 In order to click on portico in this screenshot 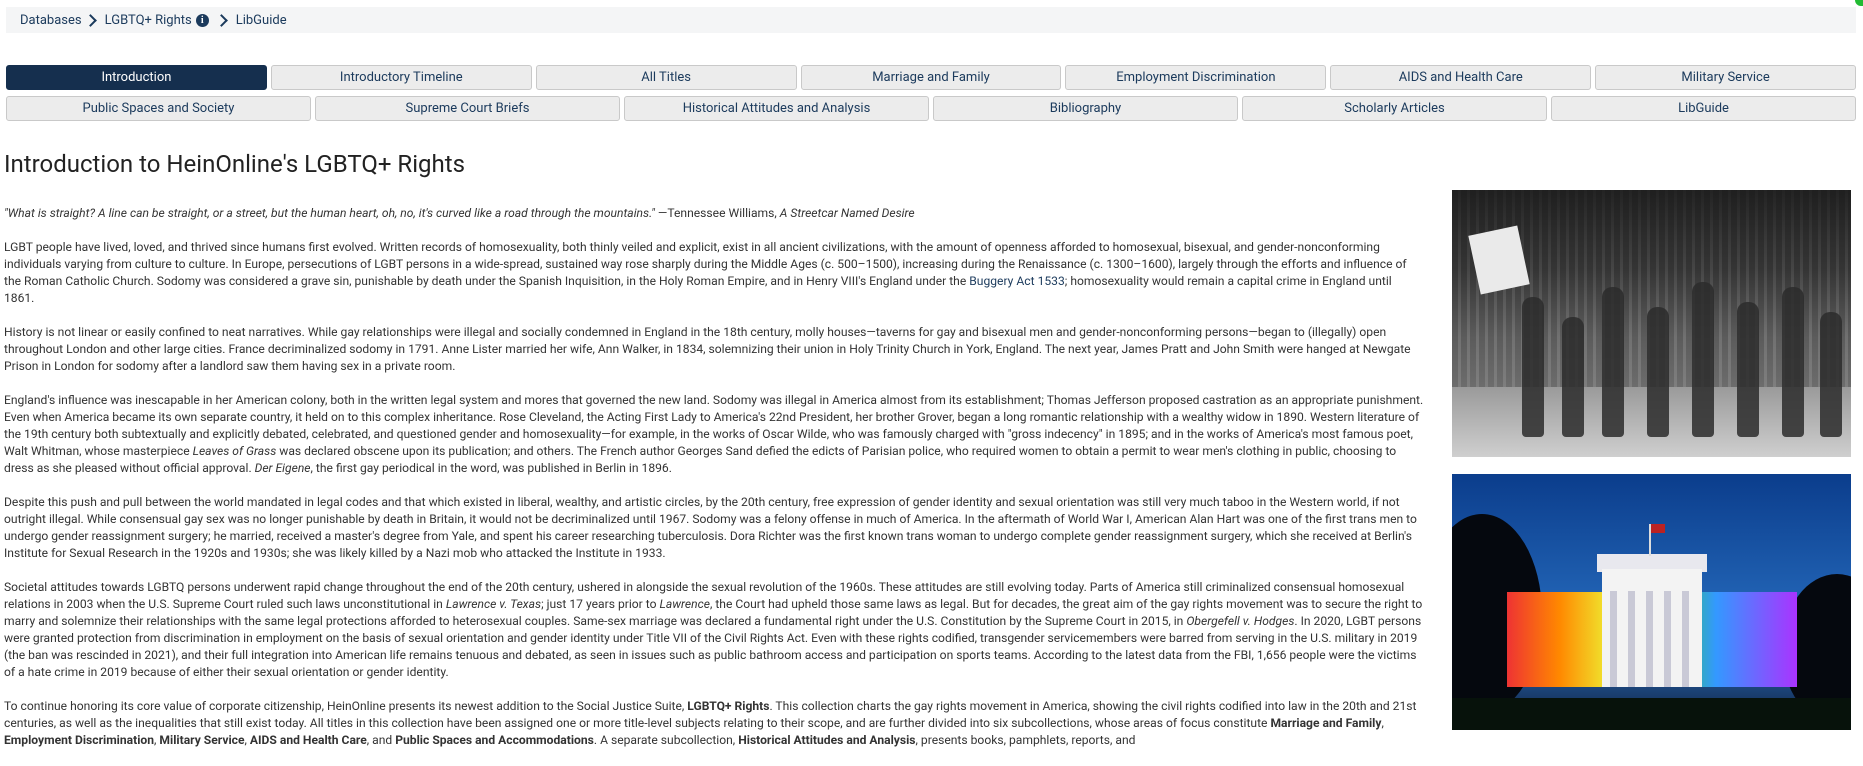, I will do `click(1652, 628)`.